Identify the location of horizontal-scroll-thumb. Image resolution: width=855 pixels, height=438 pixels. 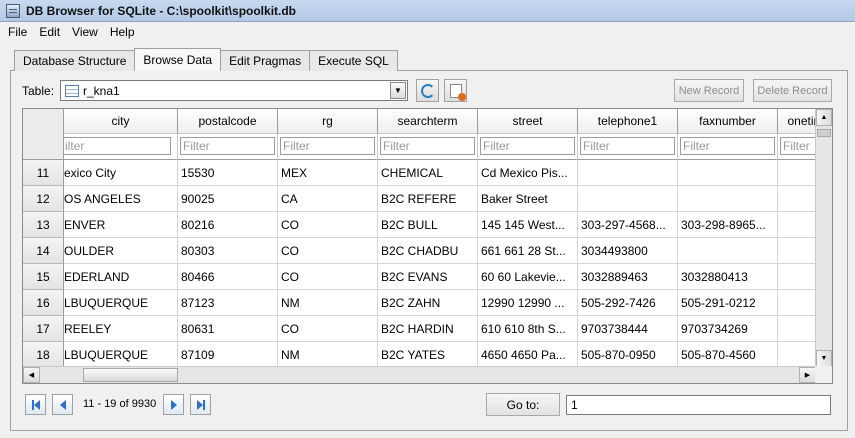
(130, 375).